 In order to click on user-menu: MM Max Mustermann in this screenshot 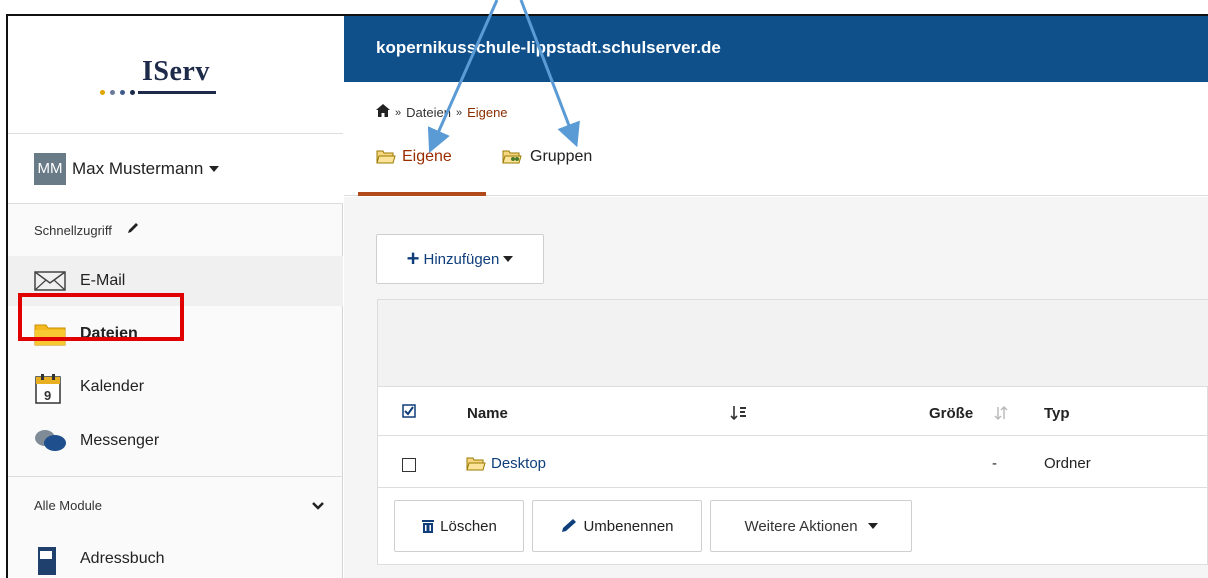, I will do `click(175, 169)`.